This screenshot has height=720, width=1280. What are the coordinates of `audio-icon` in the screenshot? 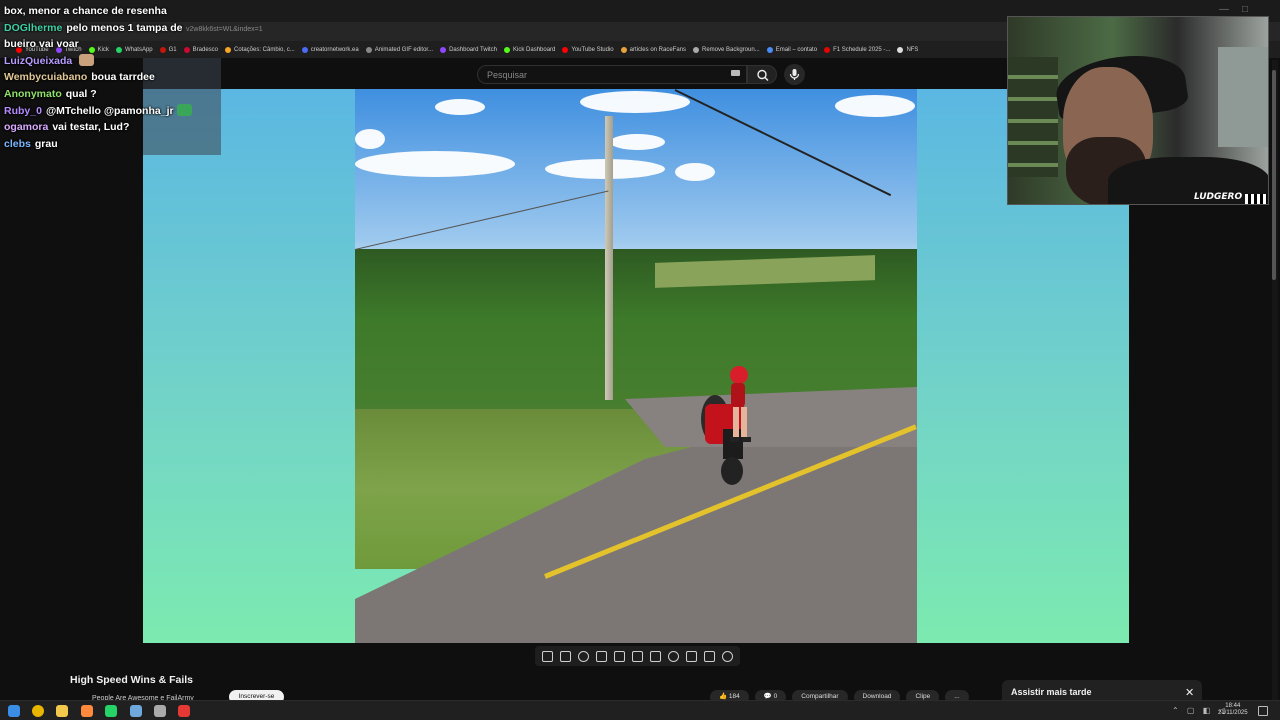 It's located at (584, 656).